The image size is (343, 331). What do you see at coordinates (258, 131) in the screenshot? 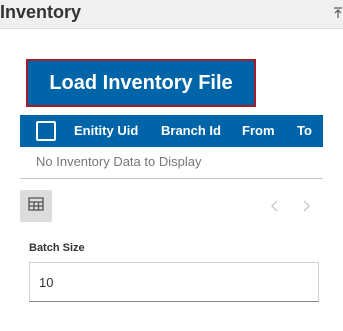
I see `column-header-from: From` at bounding box center [258, 131].